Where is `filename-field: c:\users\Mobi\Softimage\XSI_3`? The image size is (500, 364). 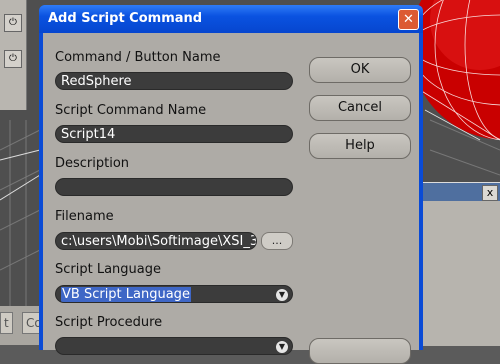
filename-field: c:\users\Mobi\Softimage\XSI_3 is located at coordinates (156, 241).